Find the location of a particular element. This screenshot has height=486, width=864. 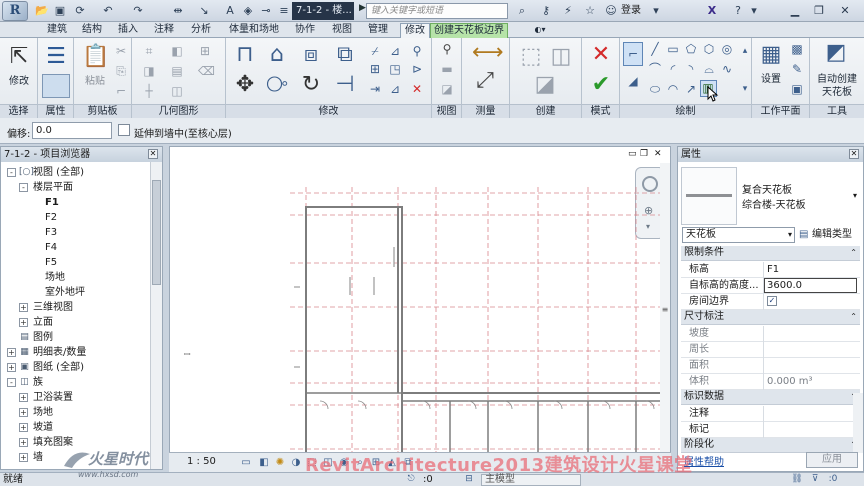

browser-item: + ▣ 图纸 (全部) is located at coordinates (75, 367).